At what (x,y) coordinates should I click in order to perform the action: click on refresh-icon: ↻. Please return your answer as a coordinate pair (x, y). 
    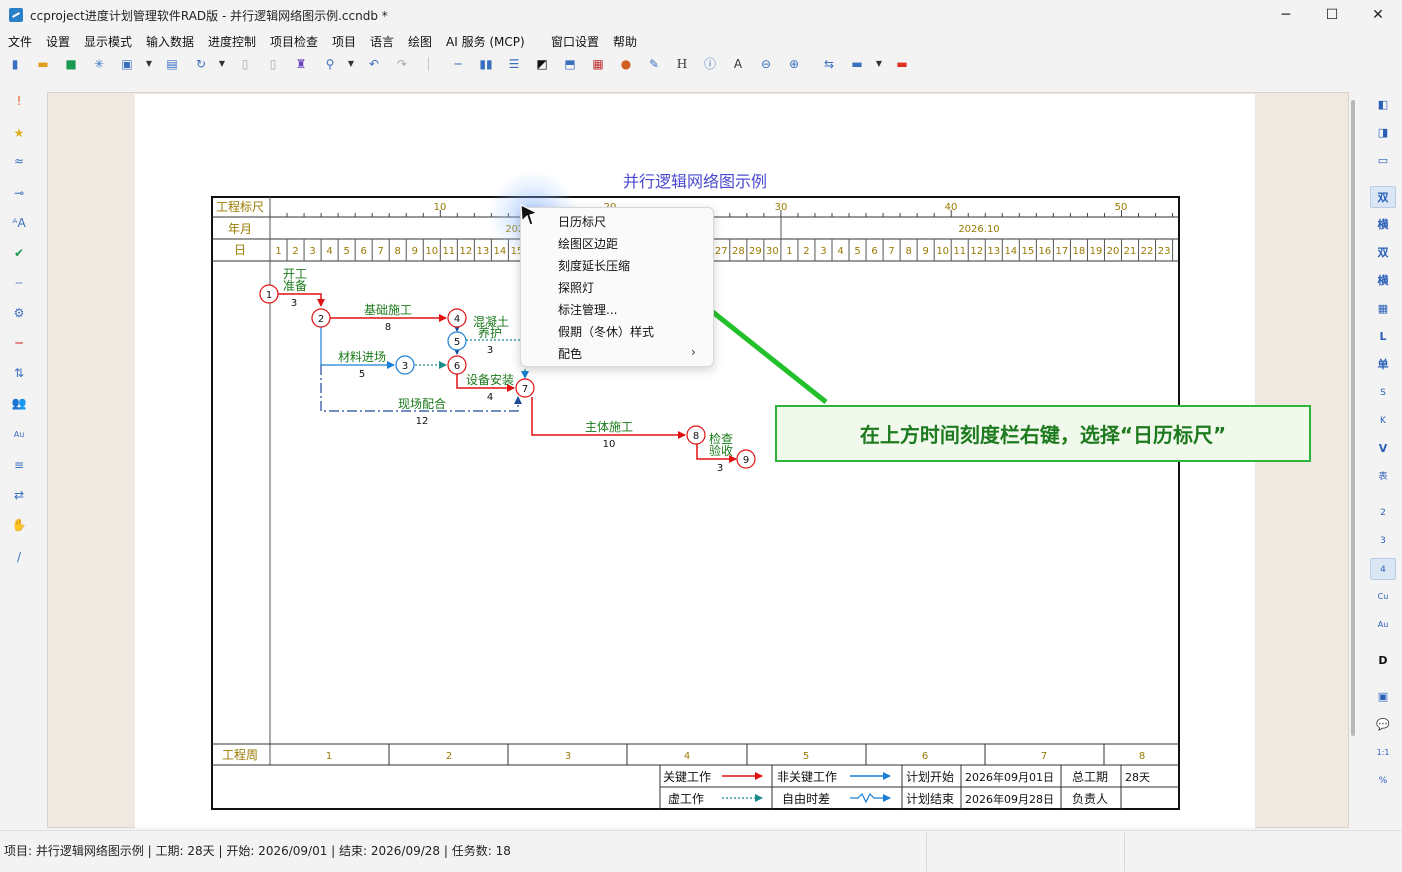
    Looking at the image, I should click on (201, 64).